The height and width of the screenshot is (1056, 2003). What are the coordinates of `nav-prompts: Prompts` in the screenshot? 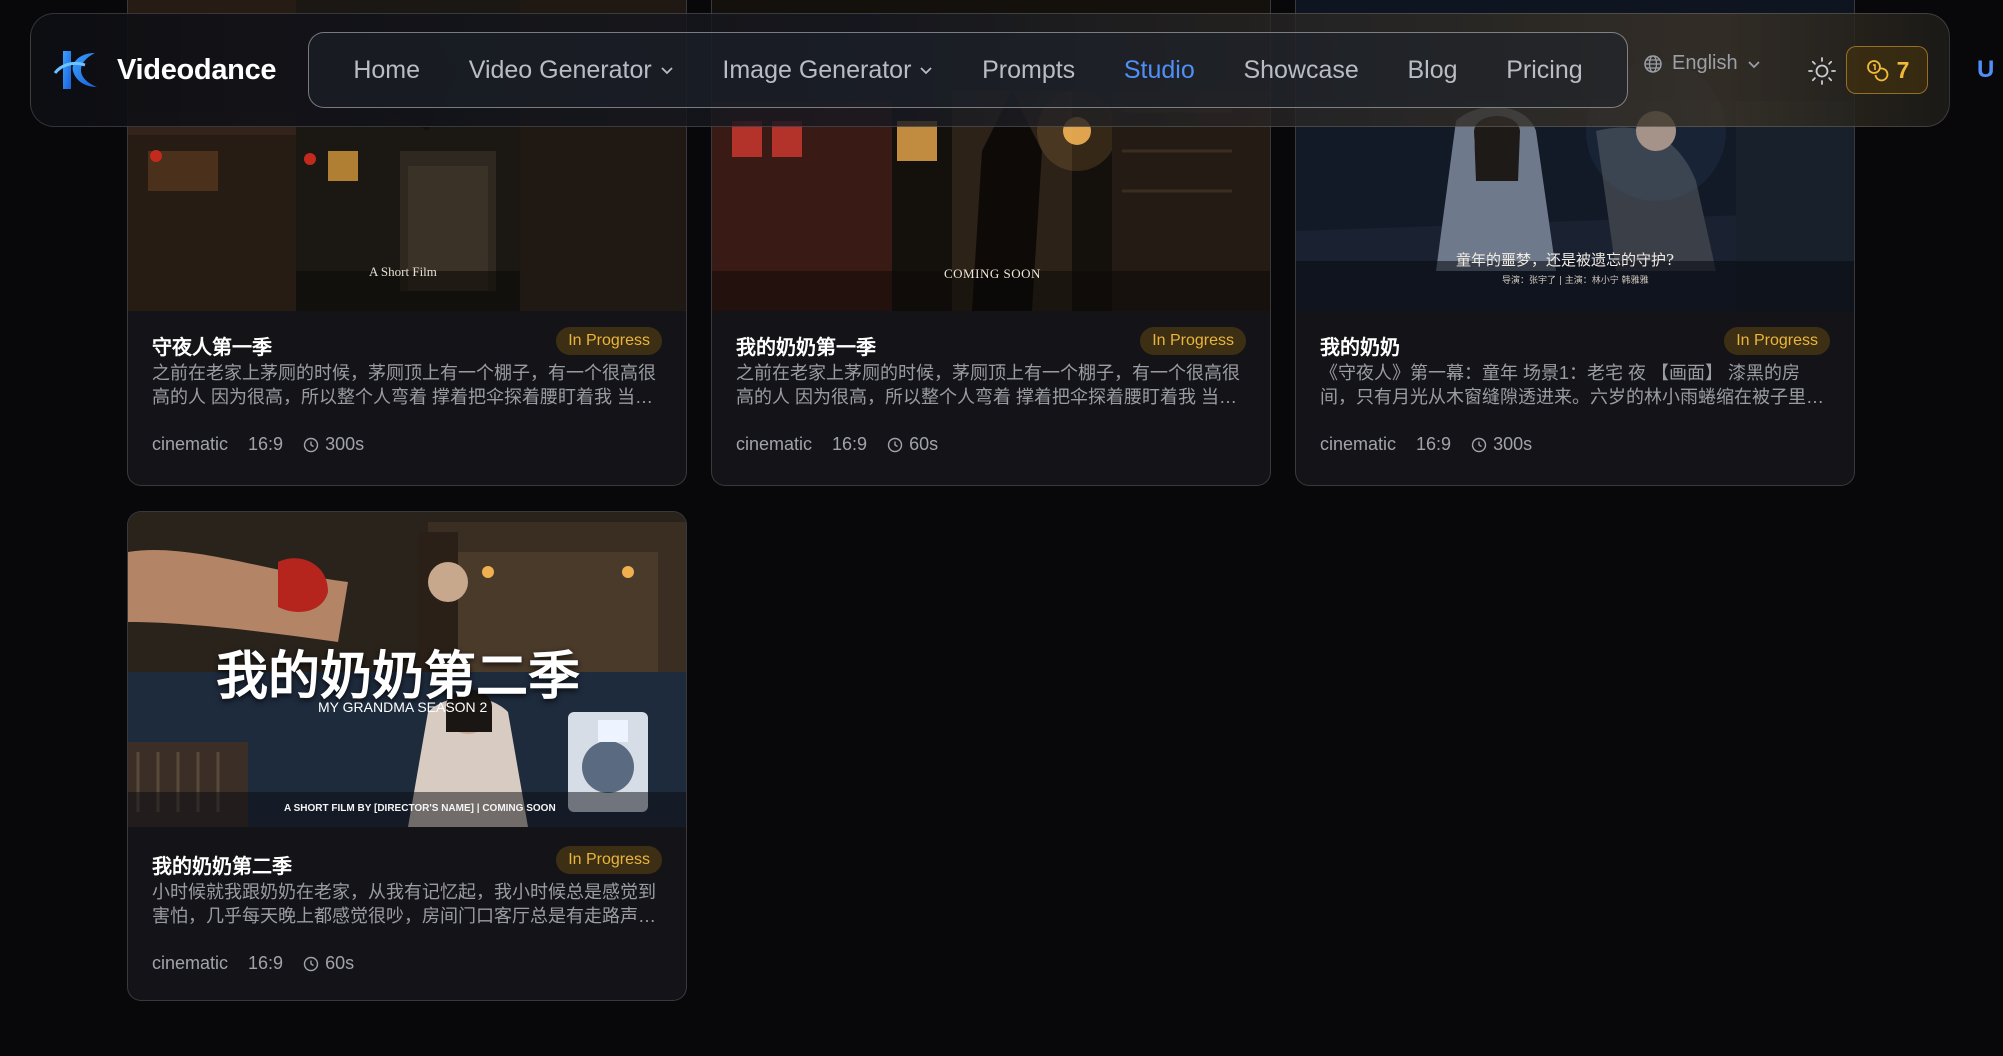 It's located at (1028, 70).